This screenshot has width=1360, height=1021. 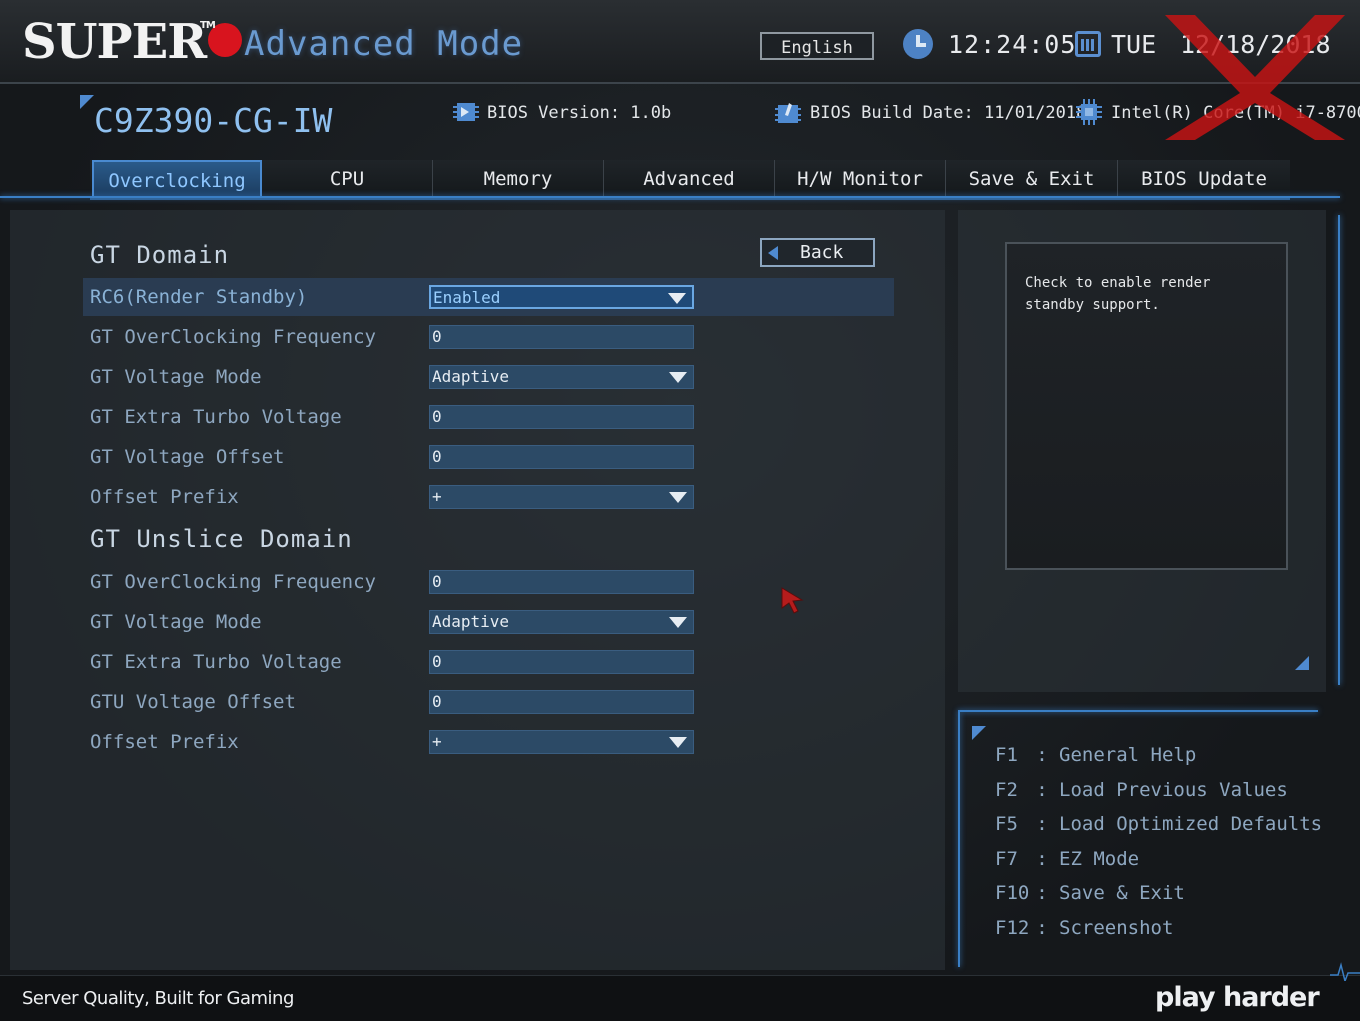 What do you see at coordinates (1012, 928) in the screenshot?
I see `hotkey-key: F12` at bounding box center [1012, 928].